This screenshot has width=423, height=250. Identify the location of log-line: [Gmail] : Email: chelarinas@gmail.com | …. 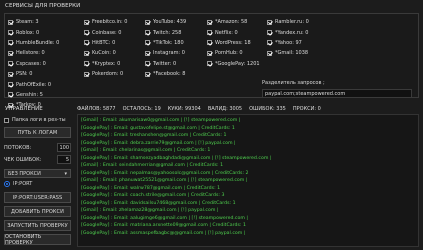
(146, 150).